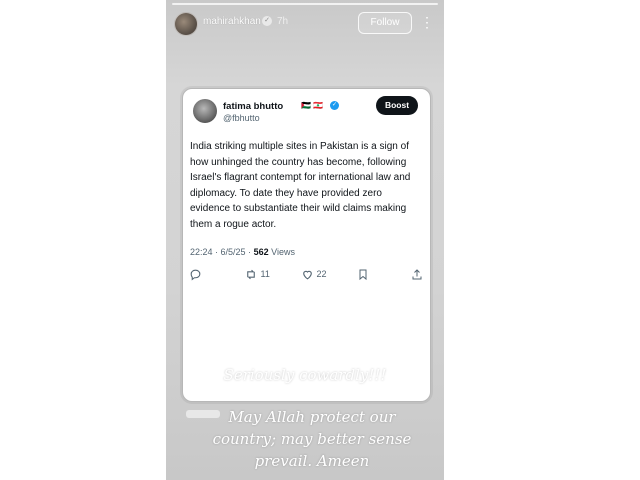 The height and width of the screenshot is (480, 640). What do you see at coordinates (314, 274) in the screenshot?
I see `like-action: 22` at bounding box center [314, 274].